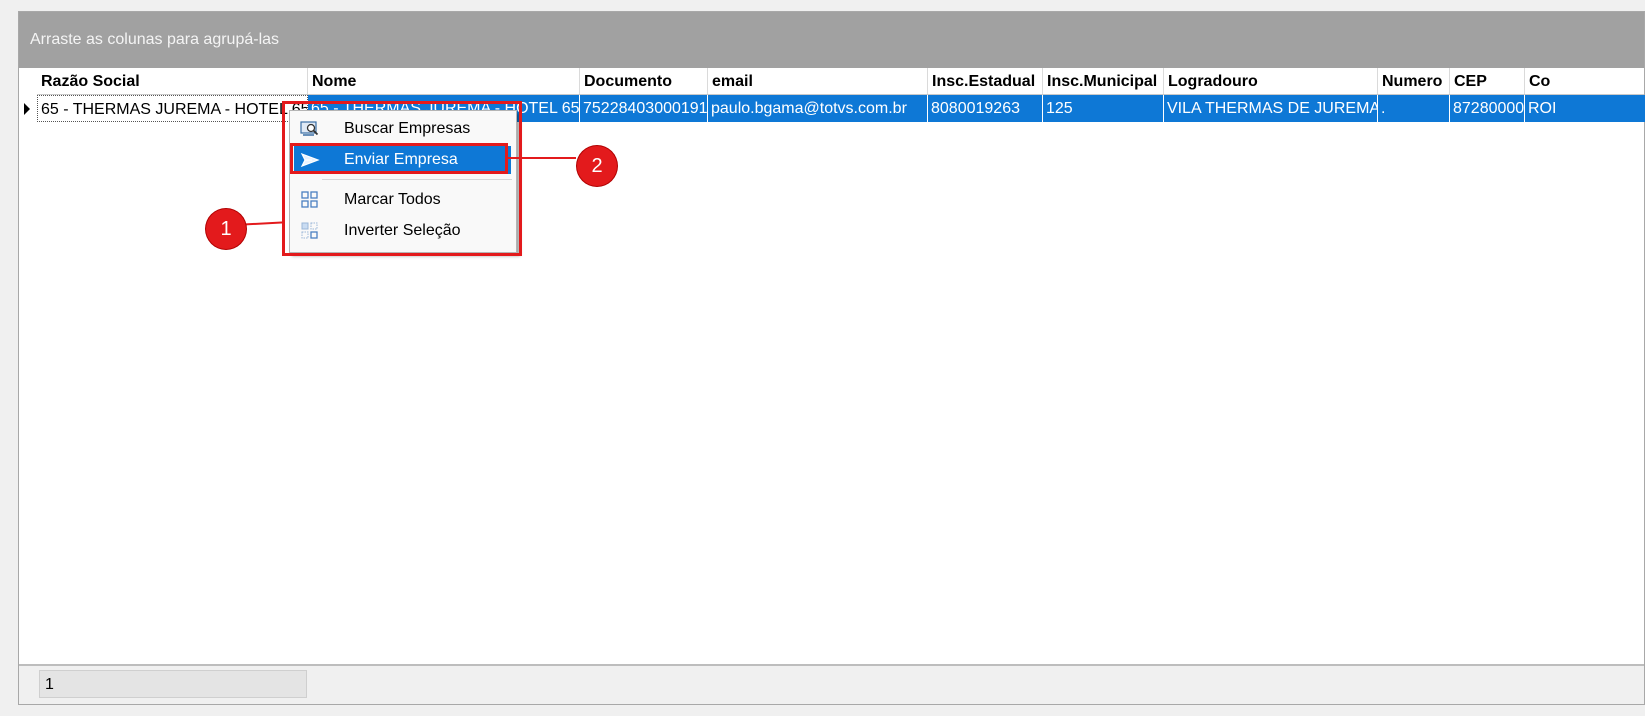 This screenshot has height=716, width=1645. I want to click on column-header-nome: Nome, so click(444, 81).